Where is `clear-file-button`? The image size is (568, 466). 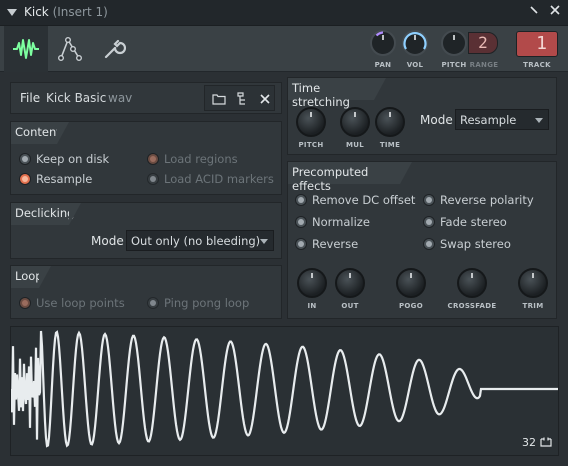 clear-file-button is located at coordinates (264, 98).